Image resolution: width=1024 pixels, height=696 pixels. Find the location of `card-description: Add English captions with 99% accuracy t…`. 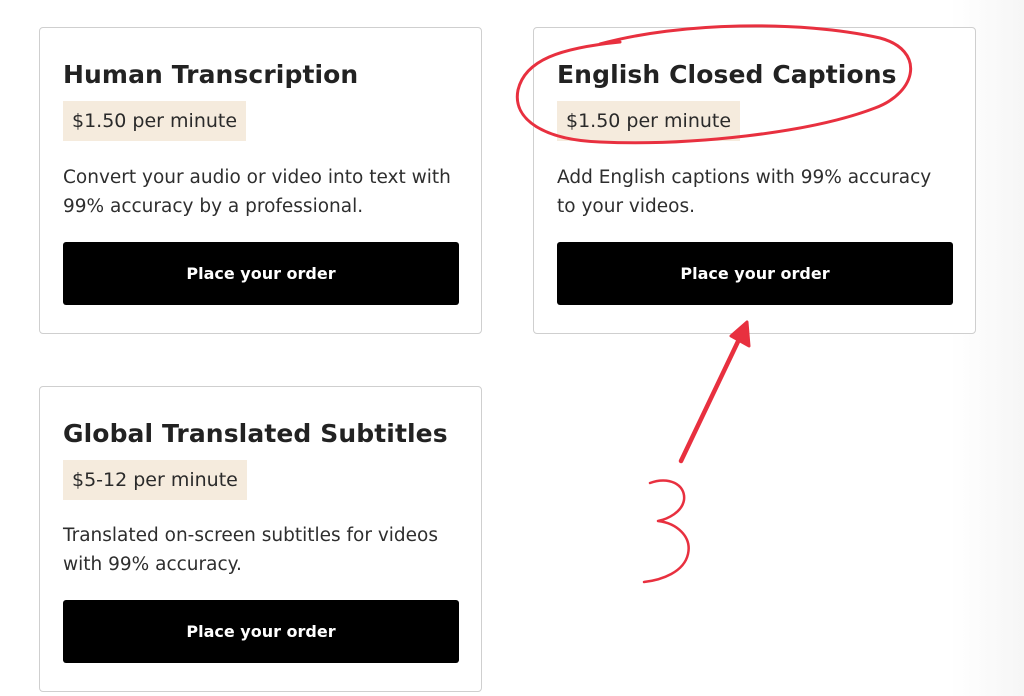

card-description: Add English captions with 99% accuracy t… is located at coordinates (744, 192).